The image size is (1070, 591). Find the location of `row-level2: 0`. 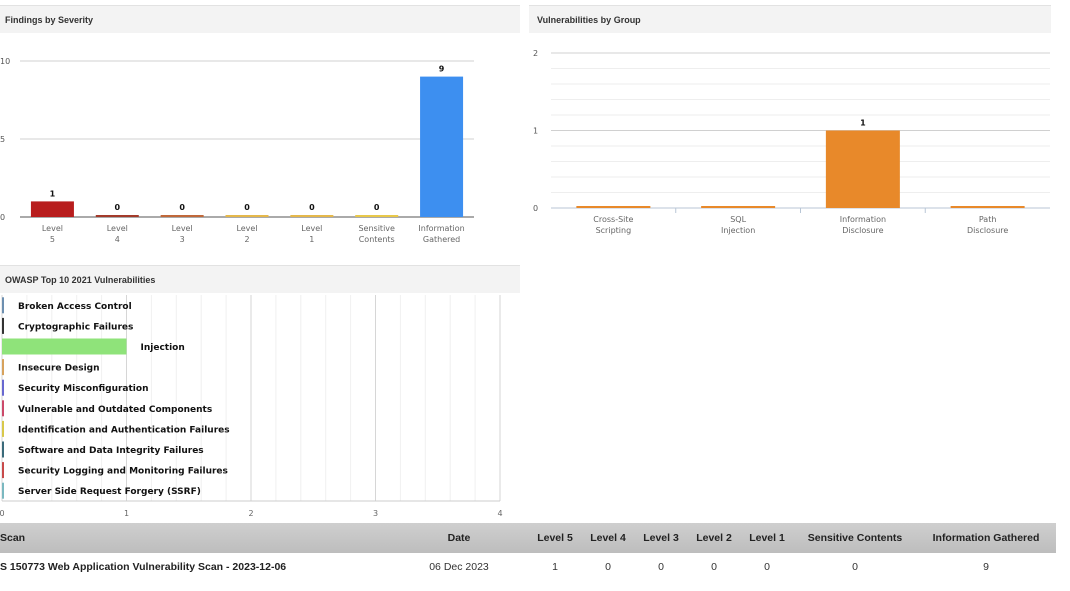

row-level2: 0 is located at coordinates (714, 567).